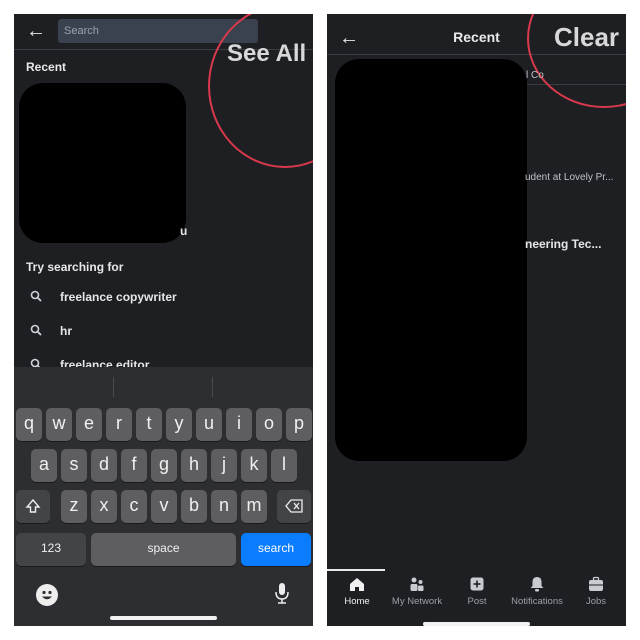 This screenshot has width=640, height=640. What do you see at coordinates (104, 465) in the screenshot?
I see `key-d: d` at bounding box center [104, 465].